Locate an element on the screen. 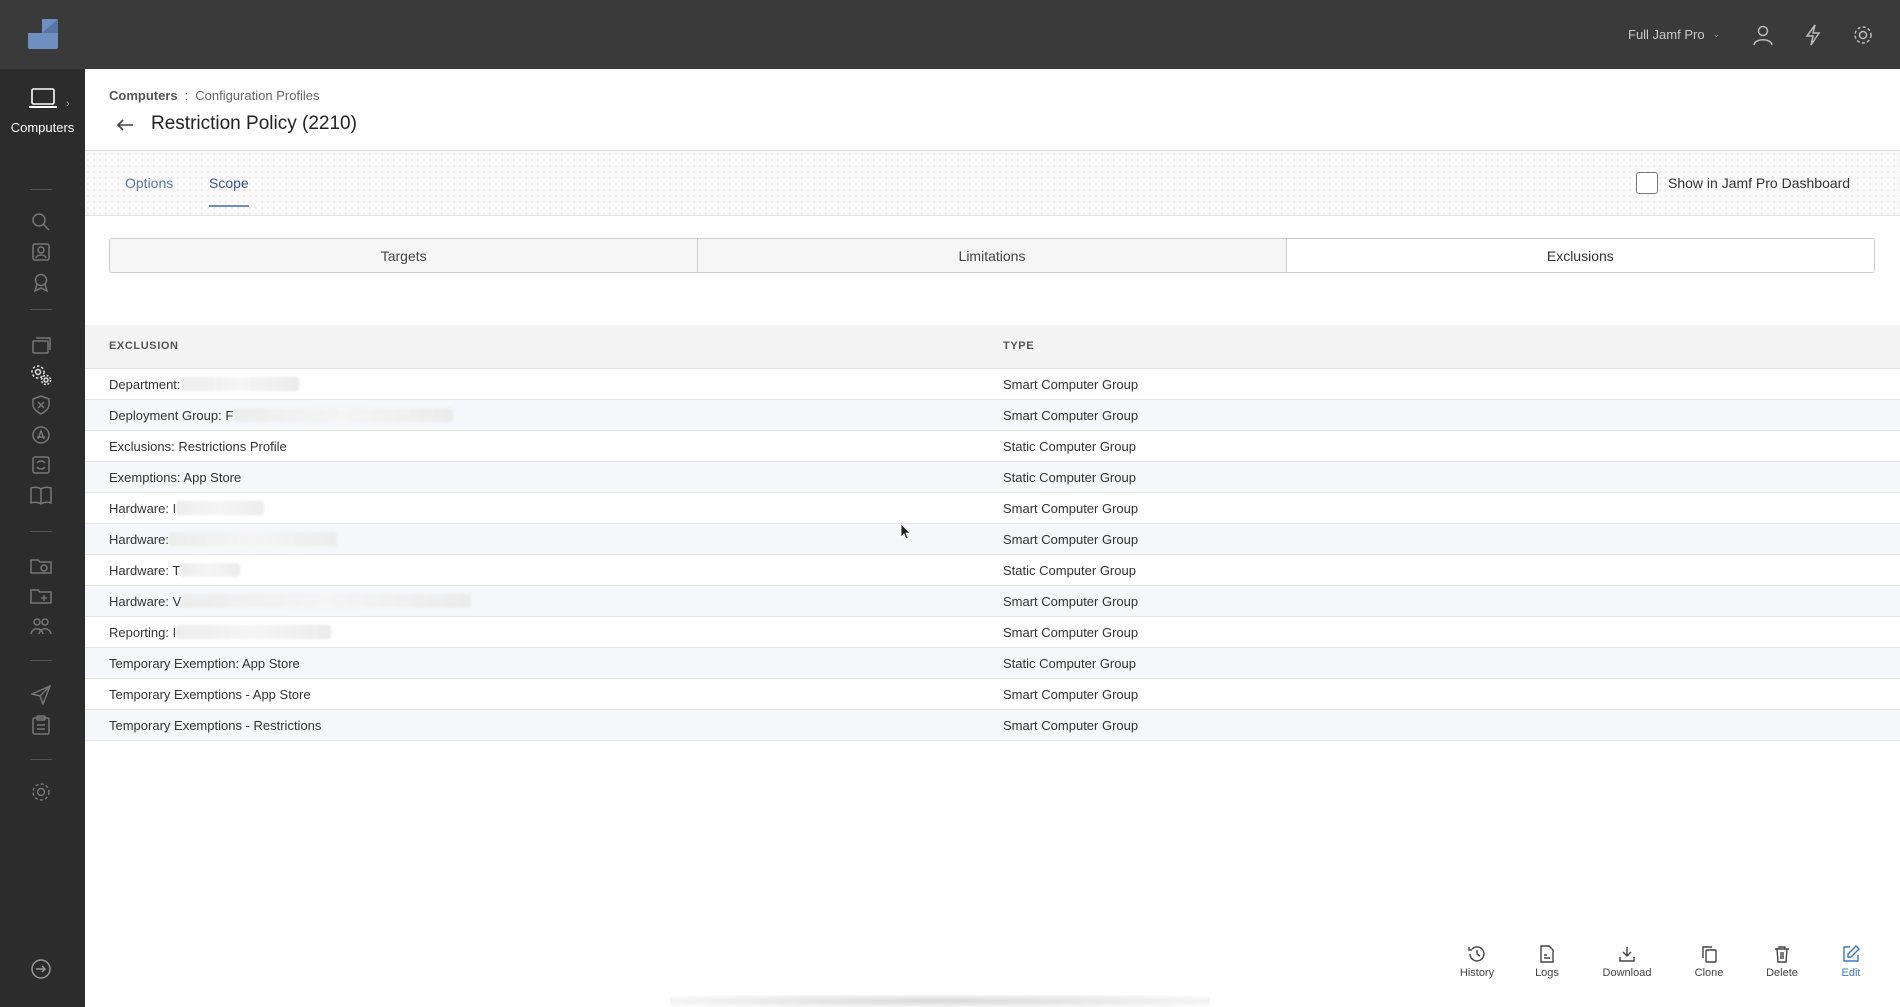  exclusion-text: Hardware: V is located at coordinates (145, 601).